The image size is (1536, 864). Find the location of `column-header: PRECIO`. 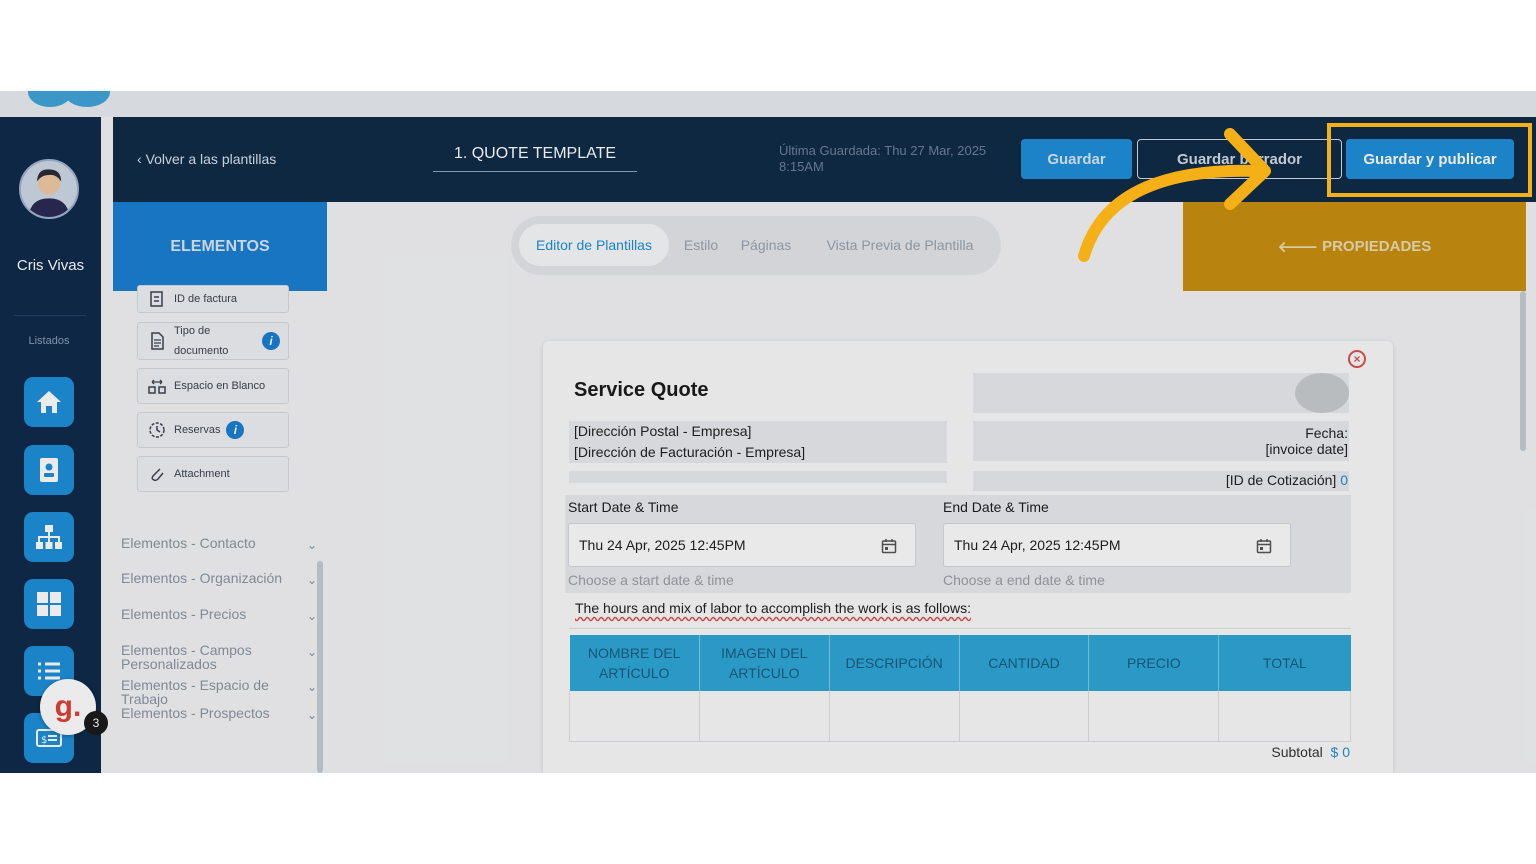

column-header: PRECIO is located at coordinates (1154, 663).